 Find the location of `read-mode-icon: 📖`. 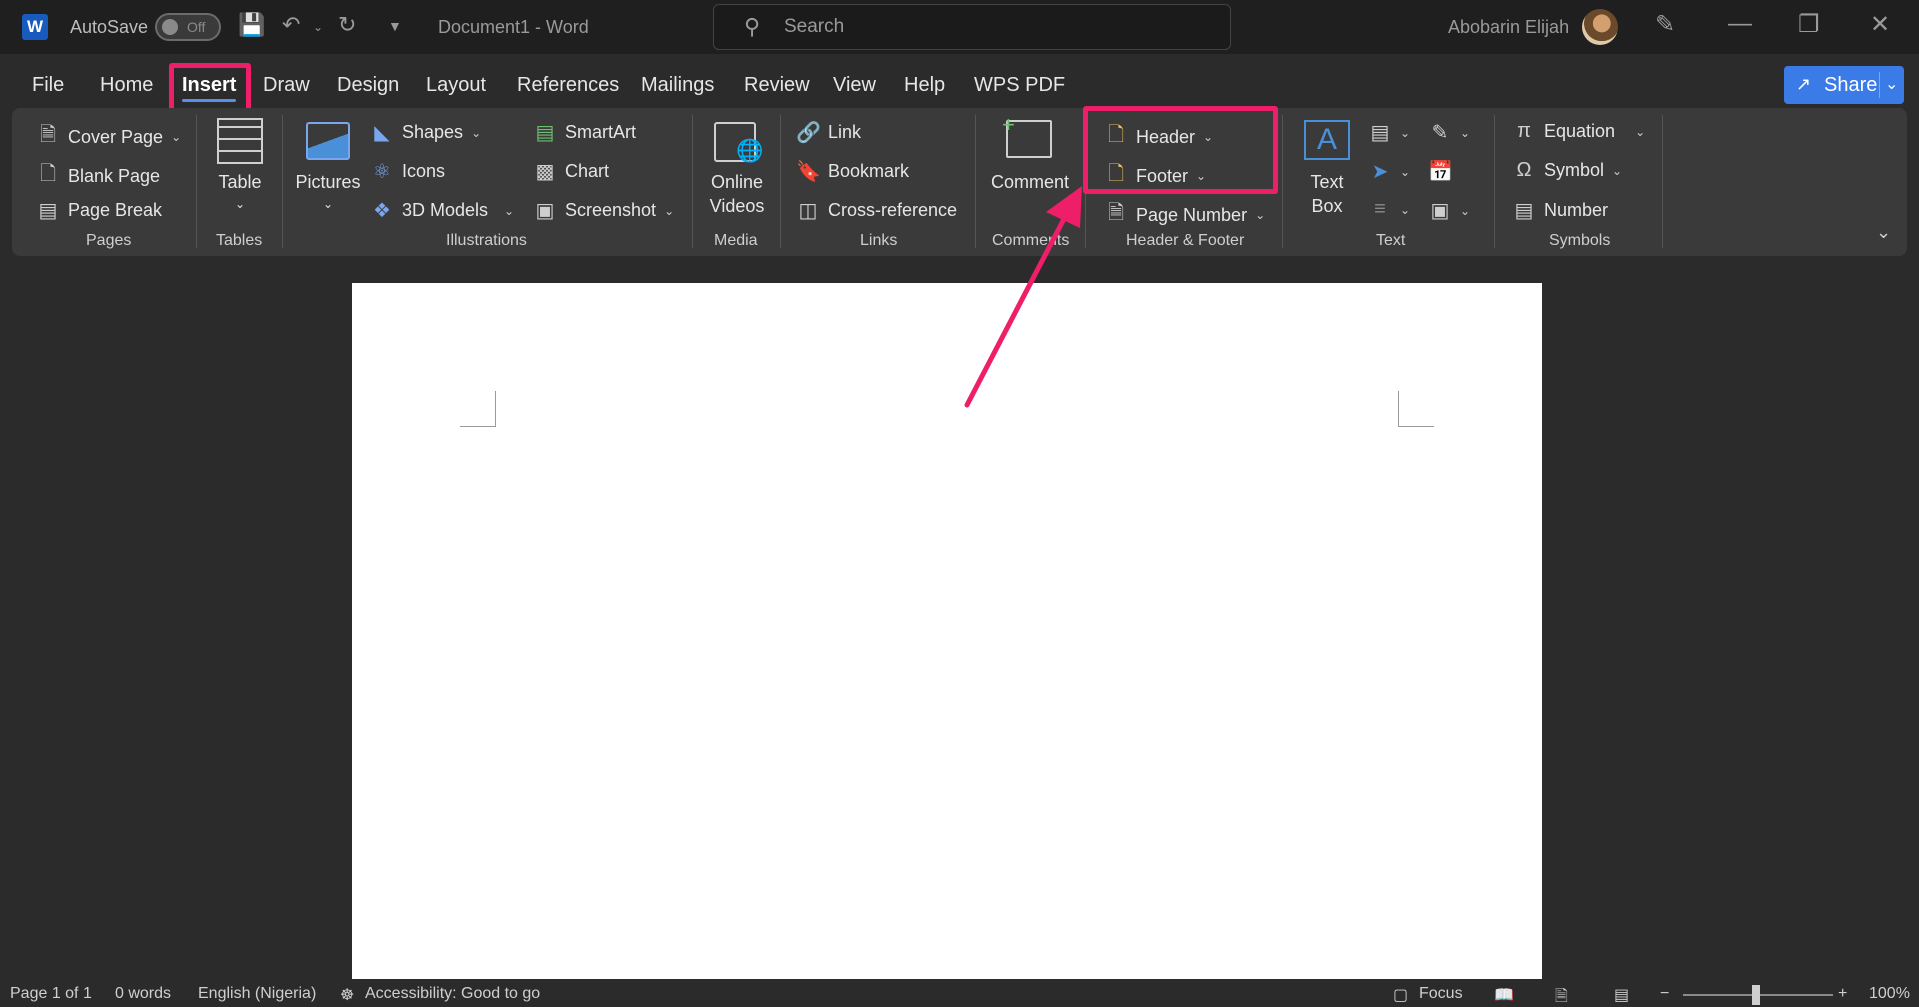

read-mode-icon: 📖 is located at coordinates (1504, 995).